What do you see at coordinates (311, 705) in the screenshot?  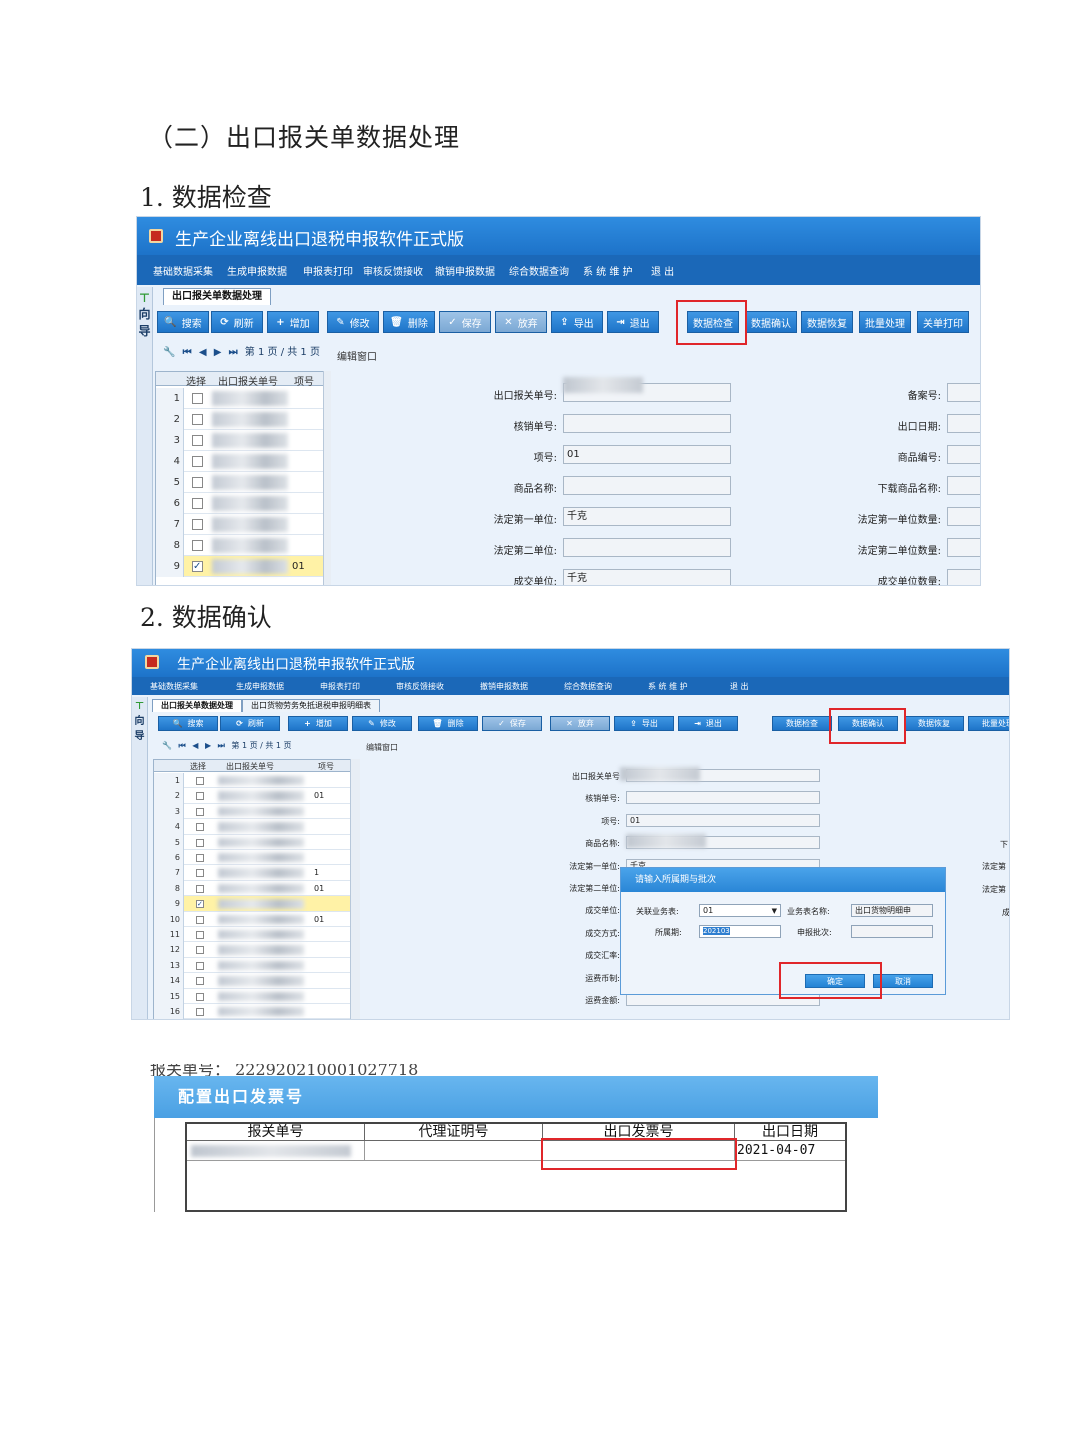 I see `tab-export-detail: 出口货物劳务免抵退税申报明细表` at bounding box center [311, 705].